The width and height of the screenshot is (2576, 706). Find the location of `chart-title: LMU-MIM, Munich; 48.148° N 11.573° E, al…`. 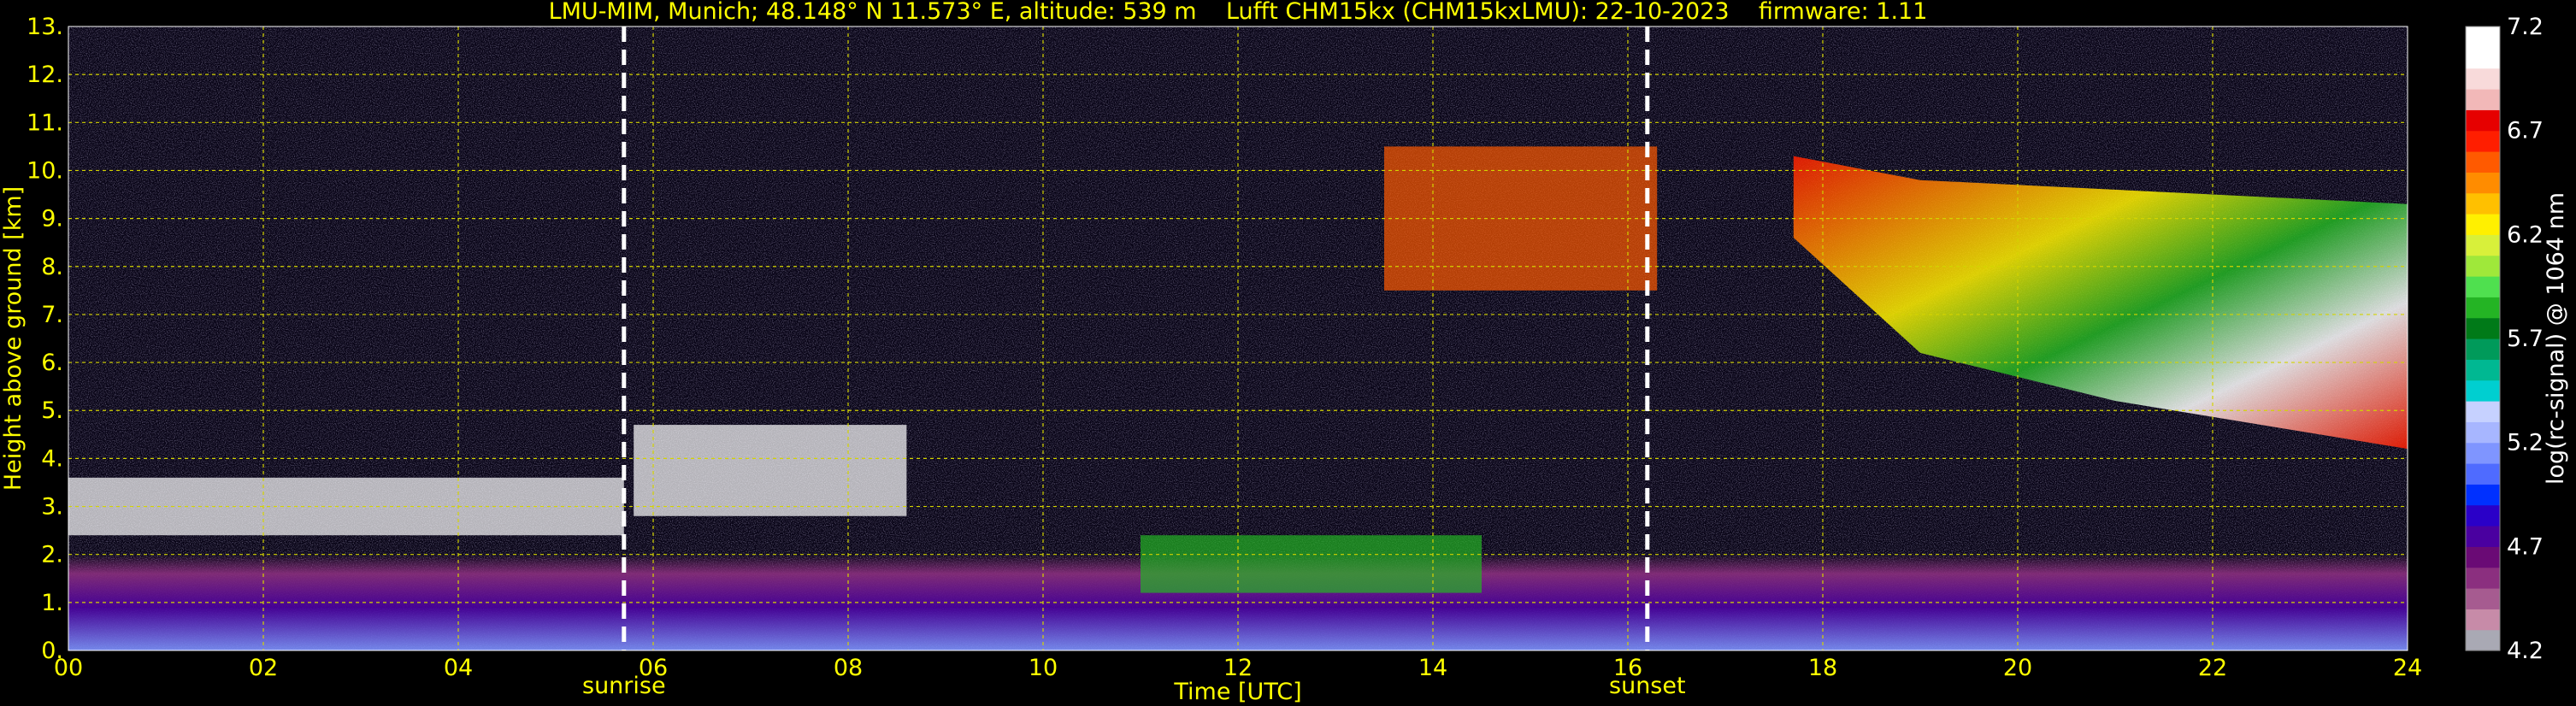

chart-title: LMU-MIM, Munich; 48.148° N 11.573° E, al… is located at coordinates (1238, 12).